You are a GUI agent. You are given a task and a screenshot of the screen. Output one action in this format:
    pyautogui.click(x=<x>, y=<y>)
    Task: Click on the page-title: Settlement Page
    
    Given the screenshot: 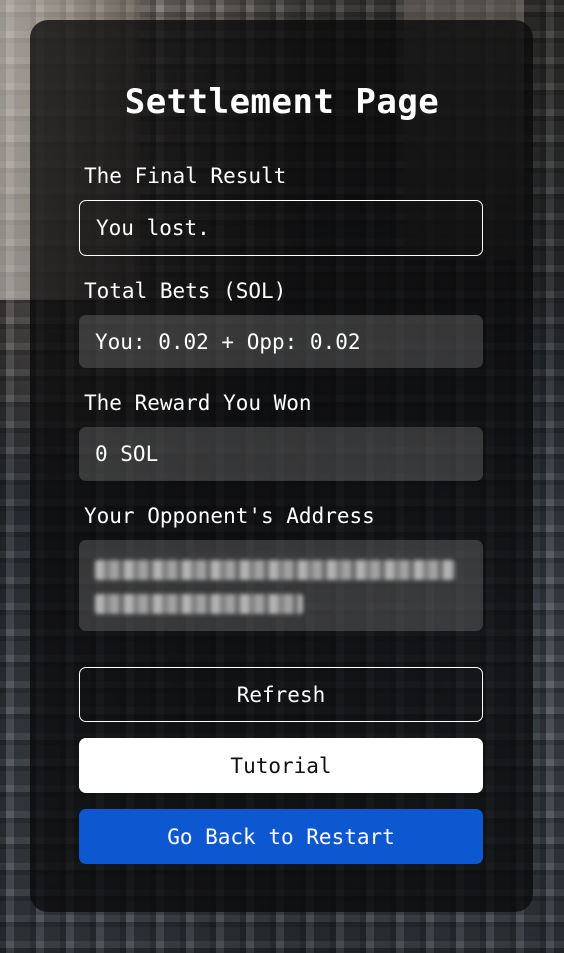 What is the action you would take?
    pyautogui.click(x=282, y=102)
    